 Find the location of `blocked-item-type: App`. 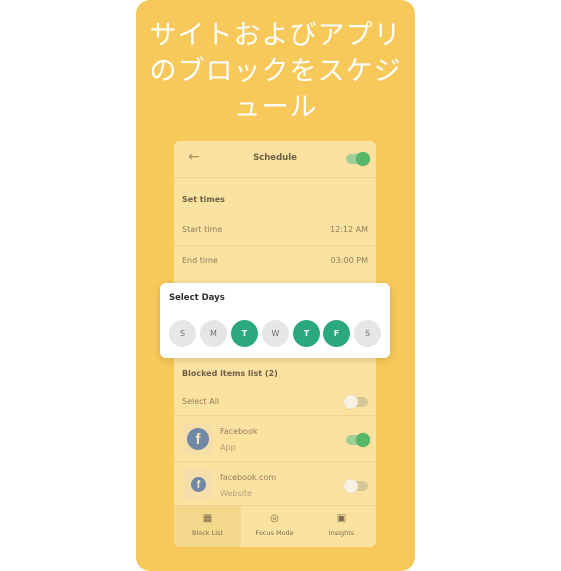

blocked-item-type: App is located at coordinates (228, 447).